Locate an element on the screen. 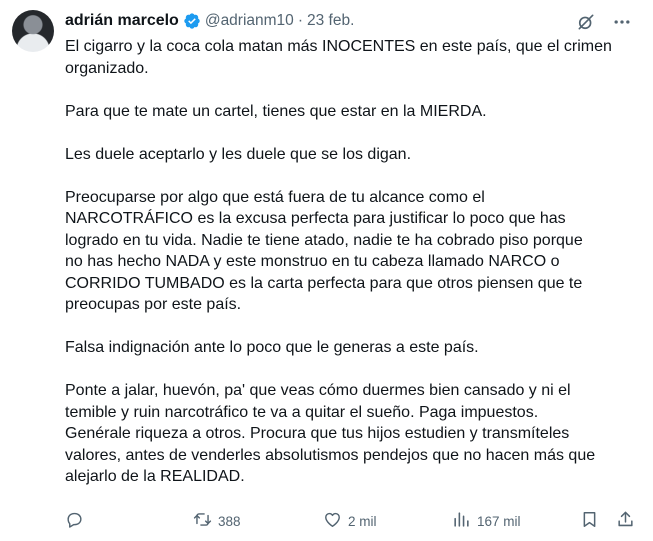 The width and height of the screenshot is (653, 541). bookmark-icon is located at coordinates (589, 521).